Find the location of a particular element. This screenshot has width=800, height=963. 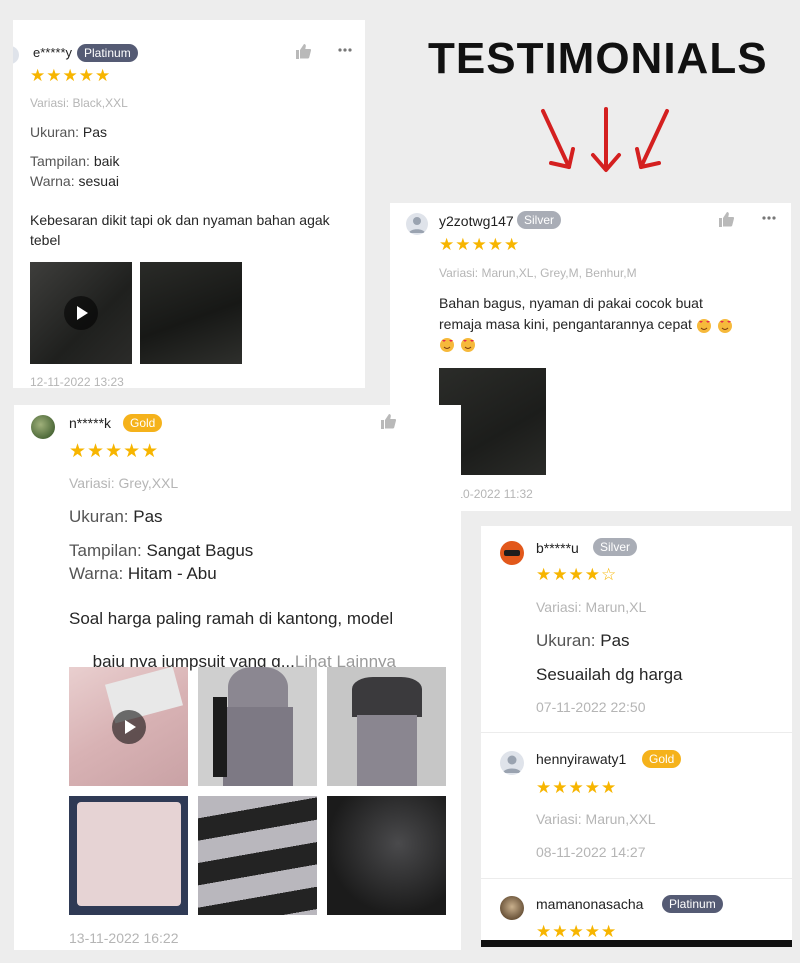

variation-label: Variasi: Black,XXL is located at coordinates (79, 103).